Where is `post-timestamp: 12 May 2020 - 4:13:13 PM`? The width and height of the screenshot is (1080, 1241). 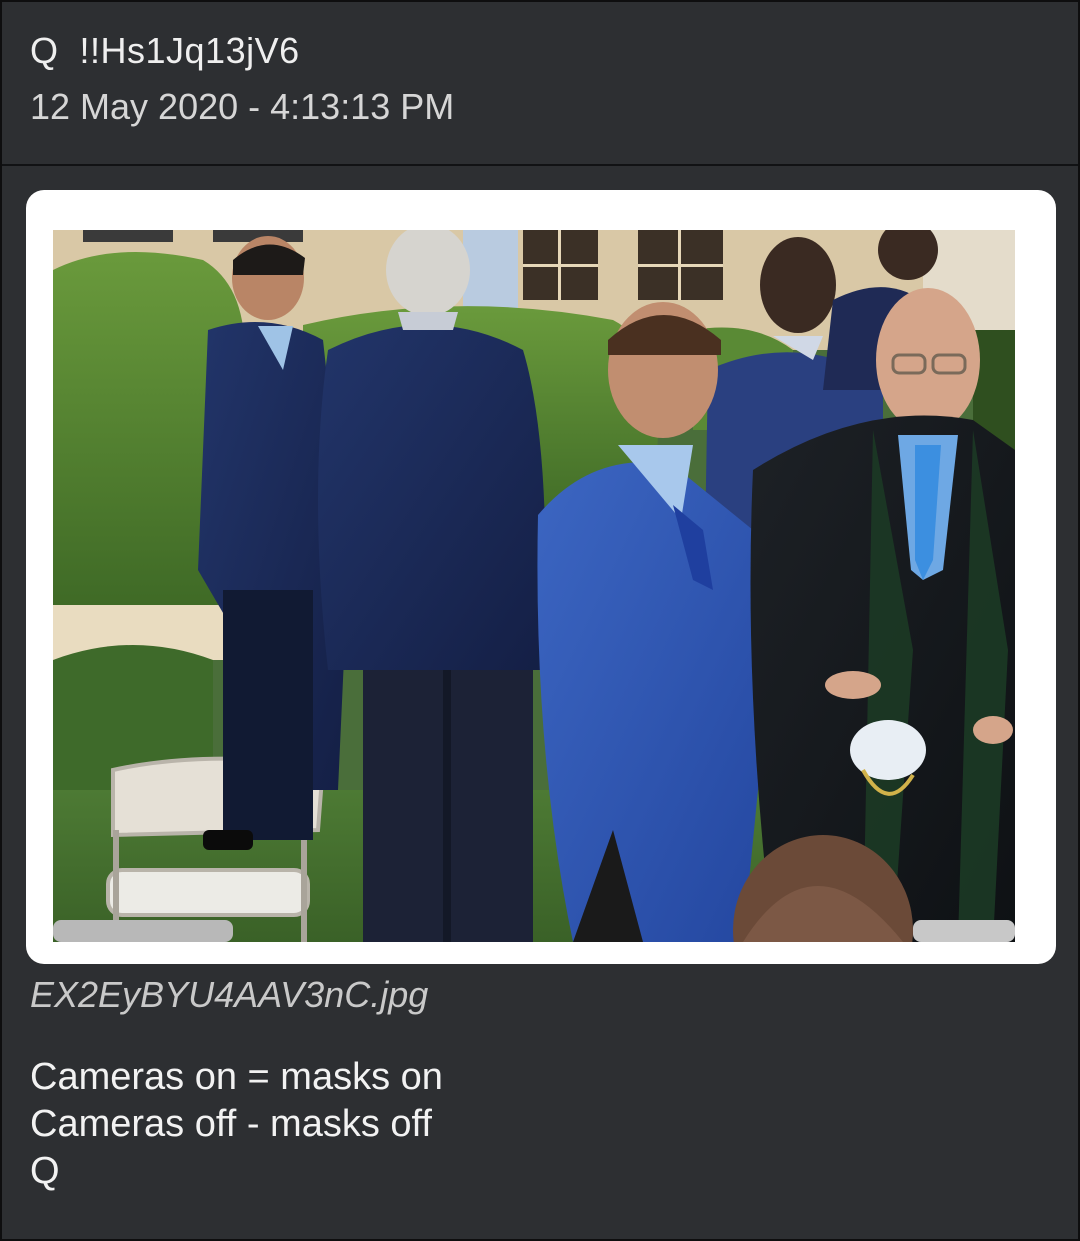 post-timestamp: 12 May 2020 - 4:13:13 PM is located at coordinates (242, 106).